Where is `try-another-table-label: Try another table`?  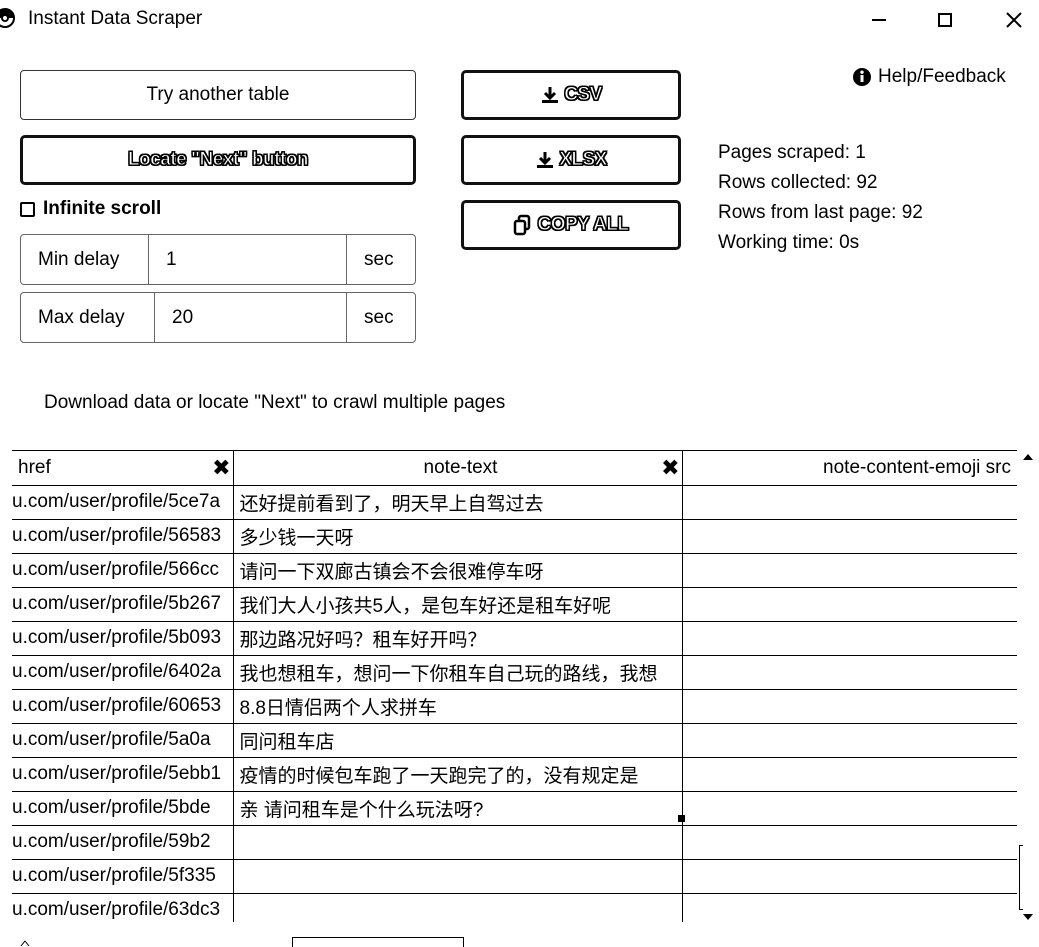
try-another-table-label: Try another table is located at coordinates (218, 94).